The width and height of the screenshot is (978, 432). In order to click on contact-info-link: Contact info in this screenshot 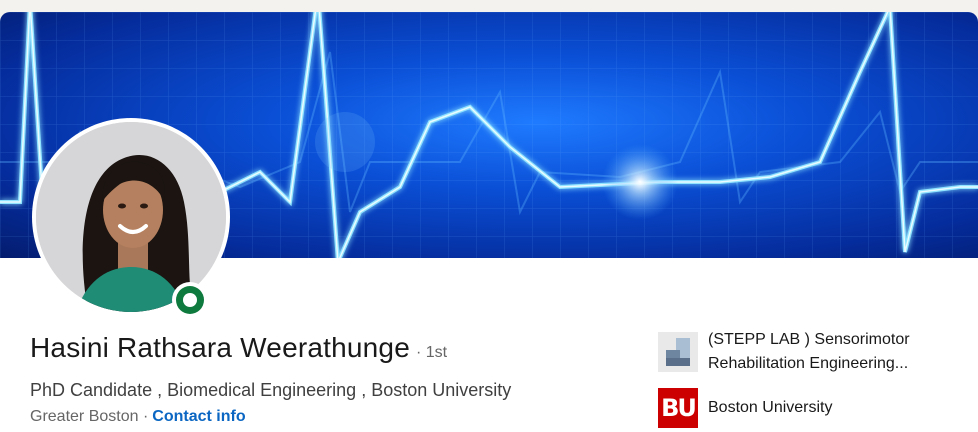, I will do `click(198, 417)`.